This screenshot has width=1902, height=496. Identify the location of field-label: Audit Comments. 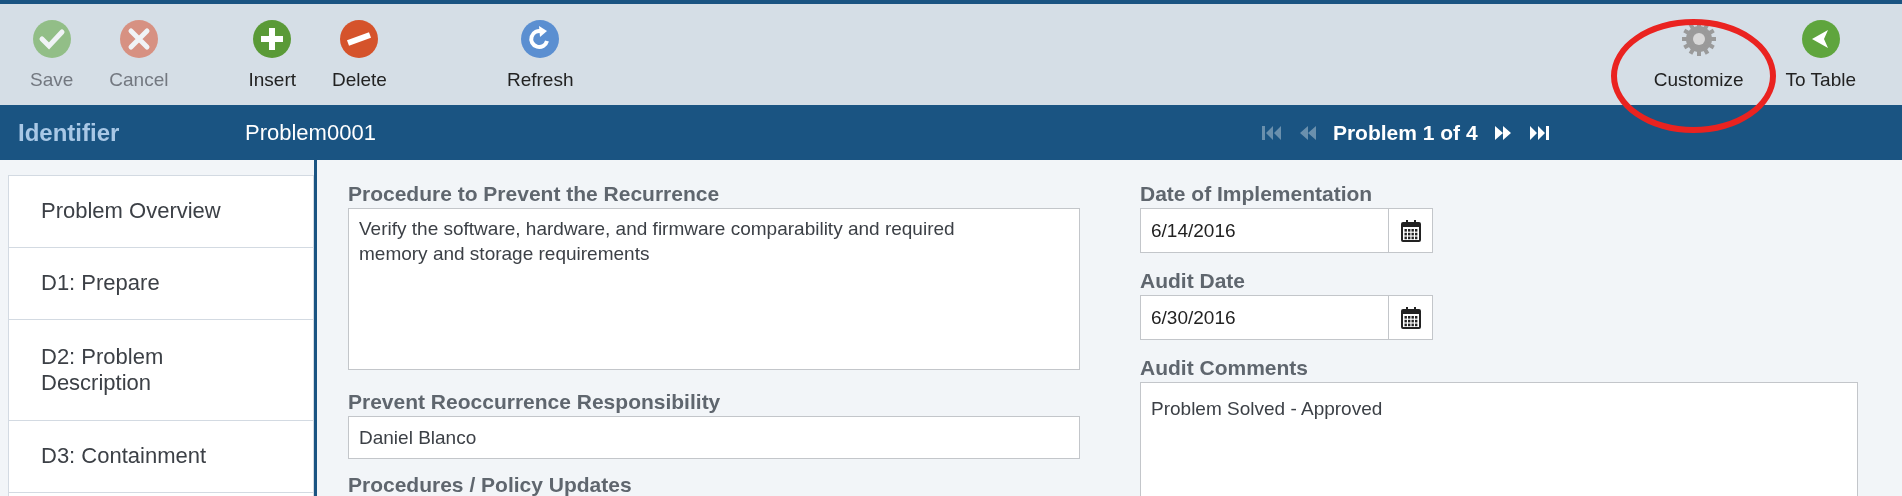
(1224, 368).